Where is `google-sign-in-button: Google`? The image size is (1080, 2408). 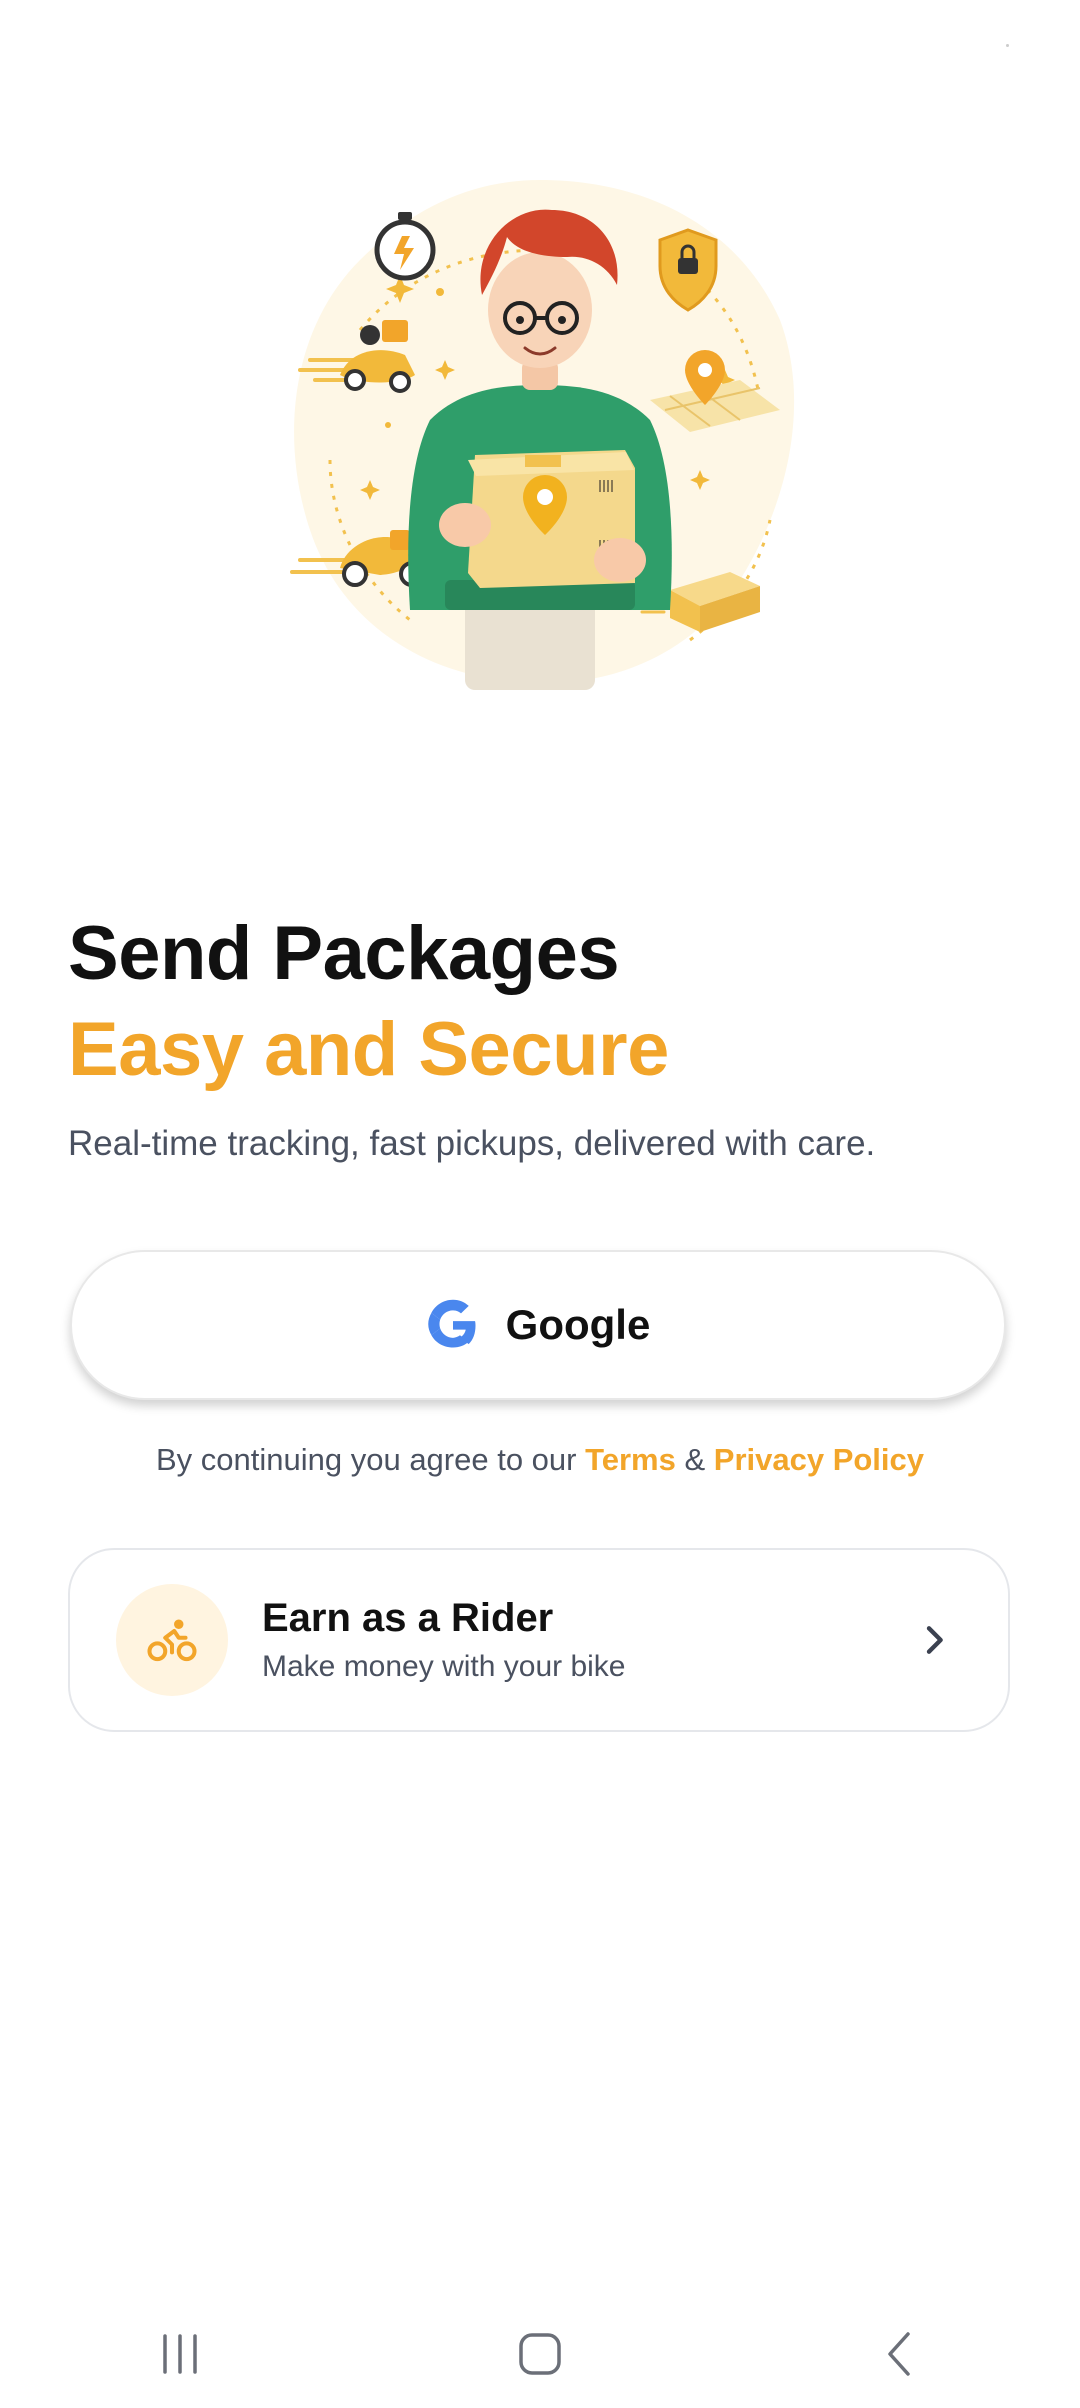
google-sign-in-button: Google is located at coordinates (538, 1325).